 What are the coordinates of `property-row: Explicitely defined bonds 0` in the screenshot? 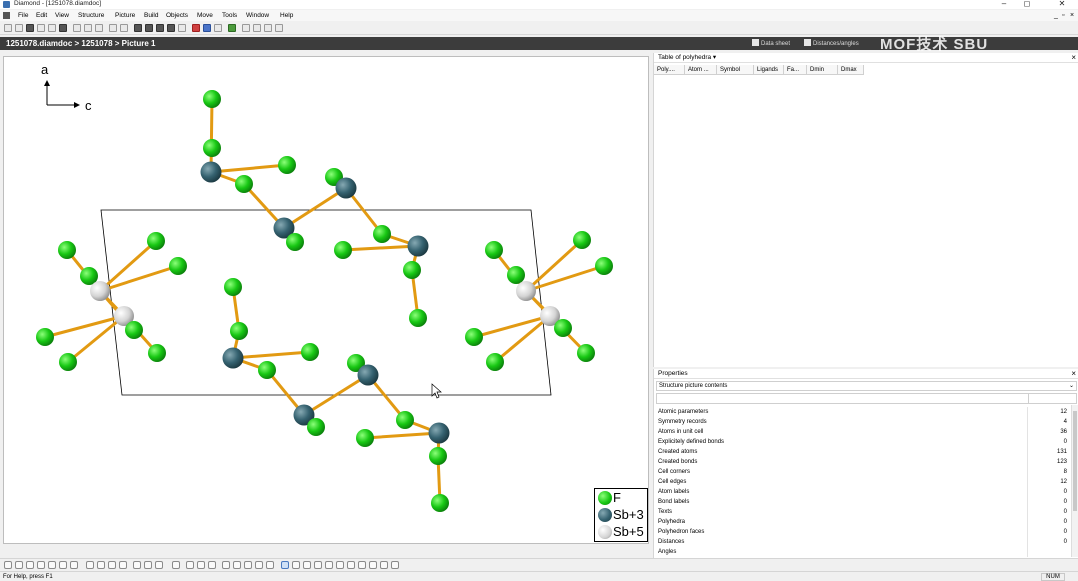 It's located at (863, 442).